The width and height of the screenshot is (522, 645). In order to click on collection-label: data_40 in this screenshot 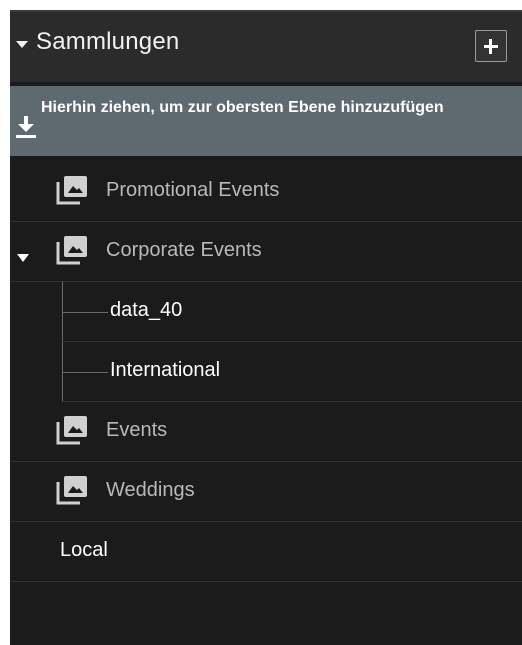, I will do `click(146, 310)`.